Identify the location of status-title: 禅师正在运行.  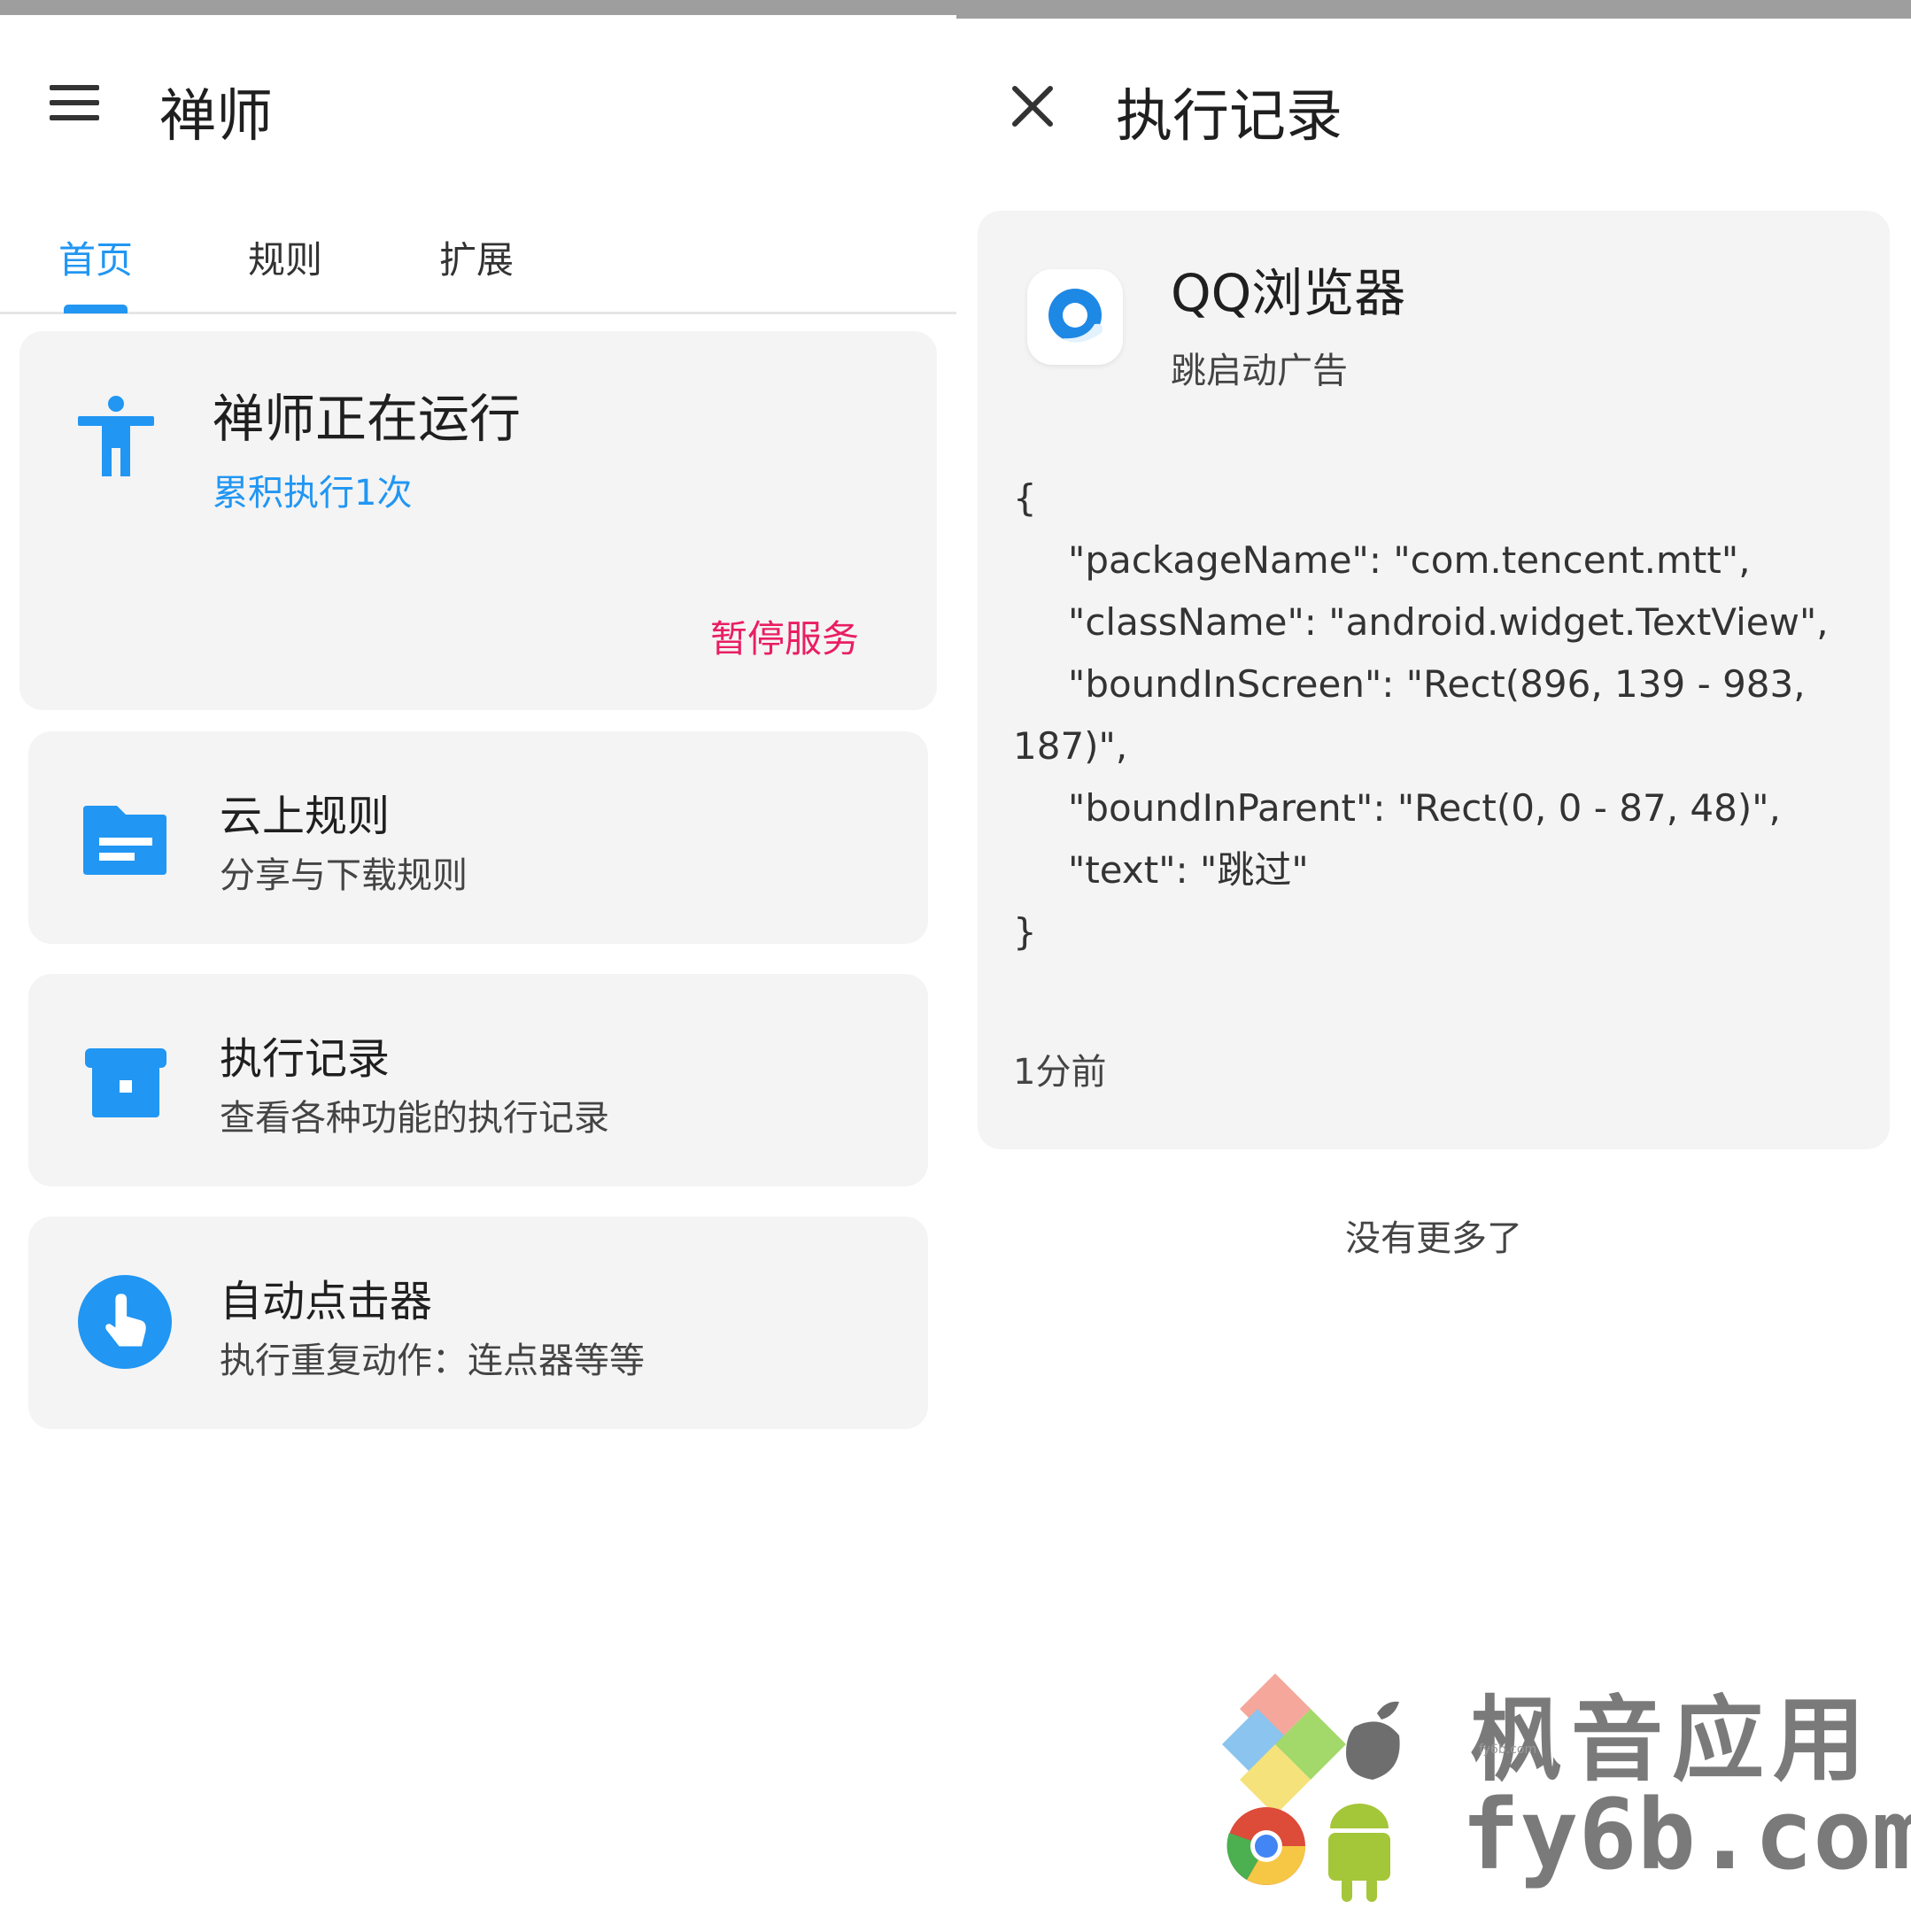
(367, 419).